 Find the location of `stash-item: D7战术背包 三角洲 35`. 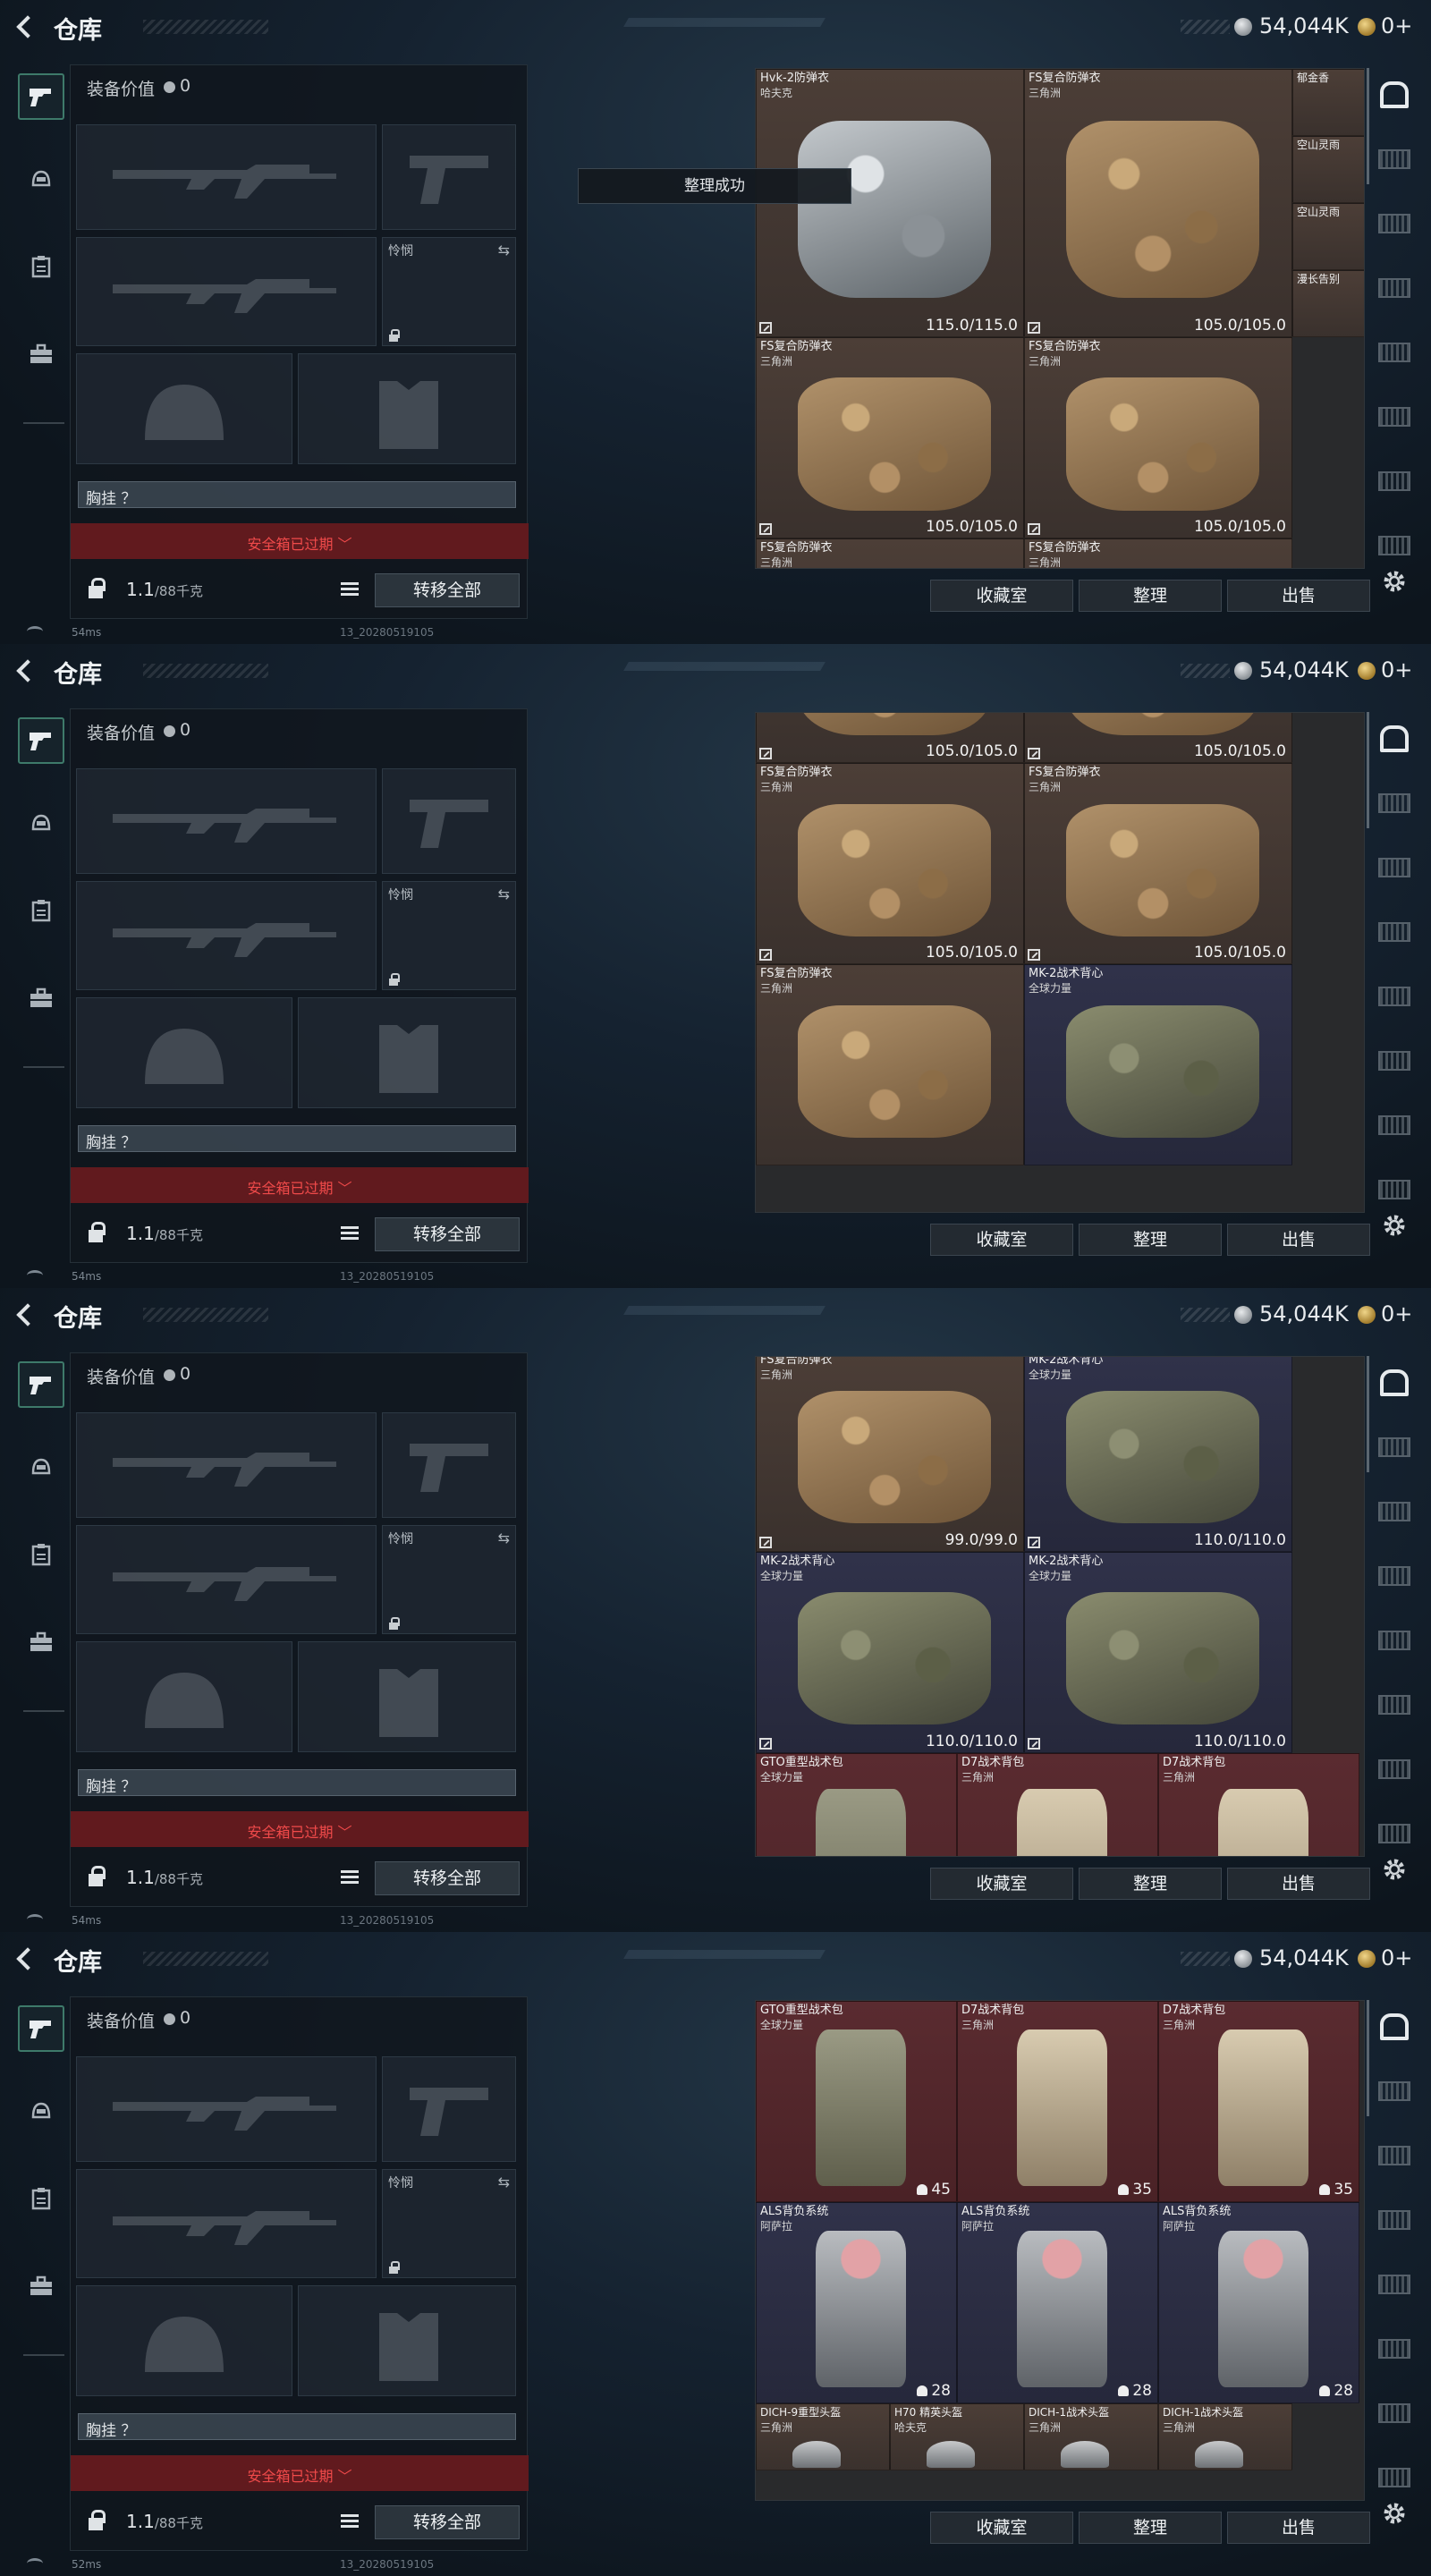

stash-item: D7战术背包 三角洲 35 is located at coordinates (1258, 2101).